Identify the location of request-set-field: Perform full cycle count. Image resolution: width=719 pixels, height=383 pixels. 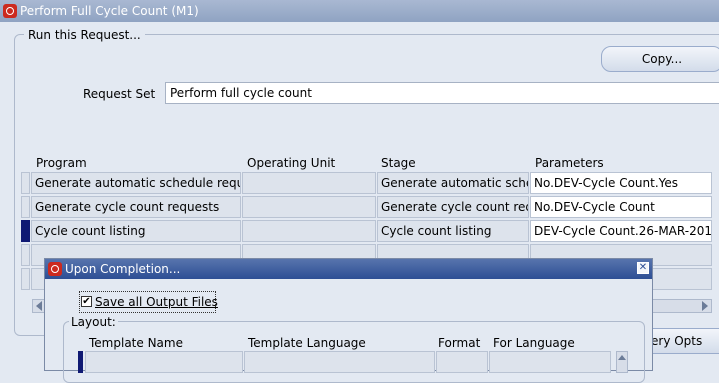
(442, 93).